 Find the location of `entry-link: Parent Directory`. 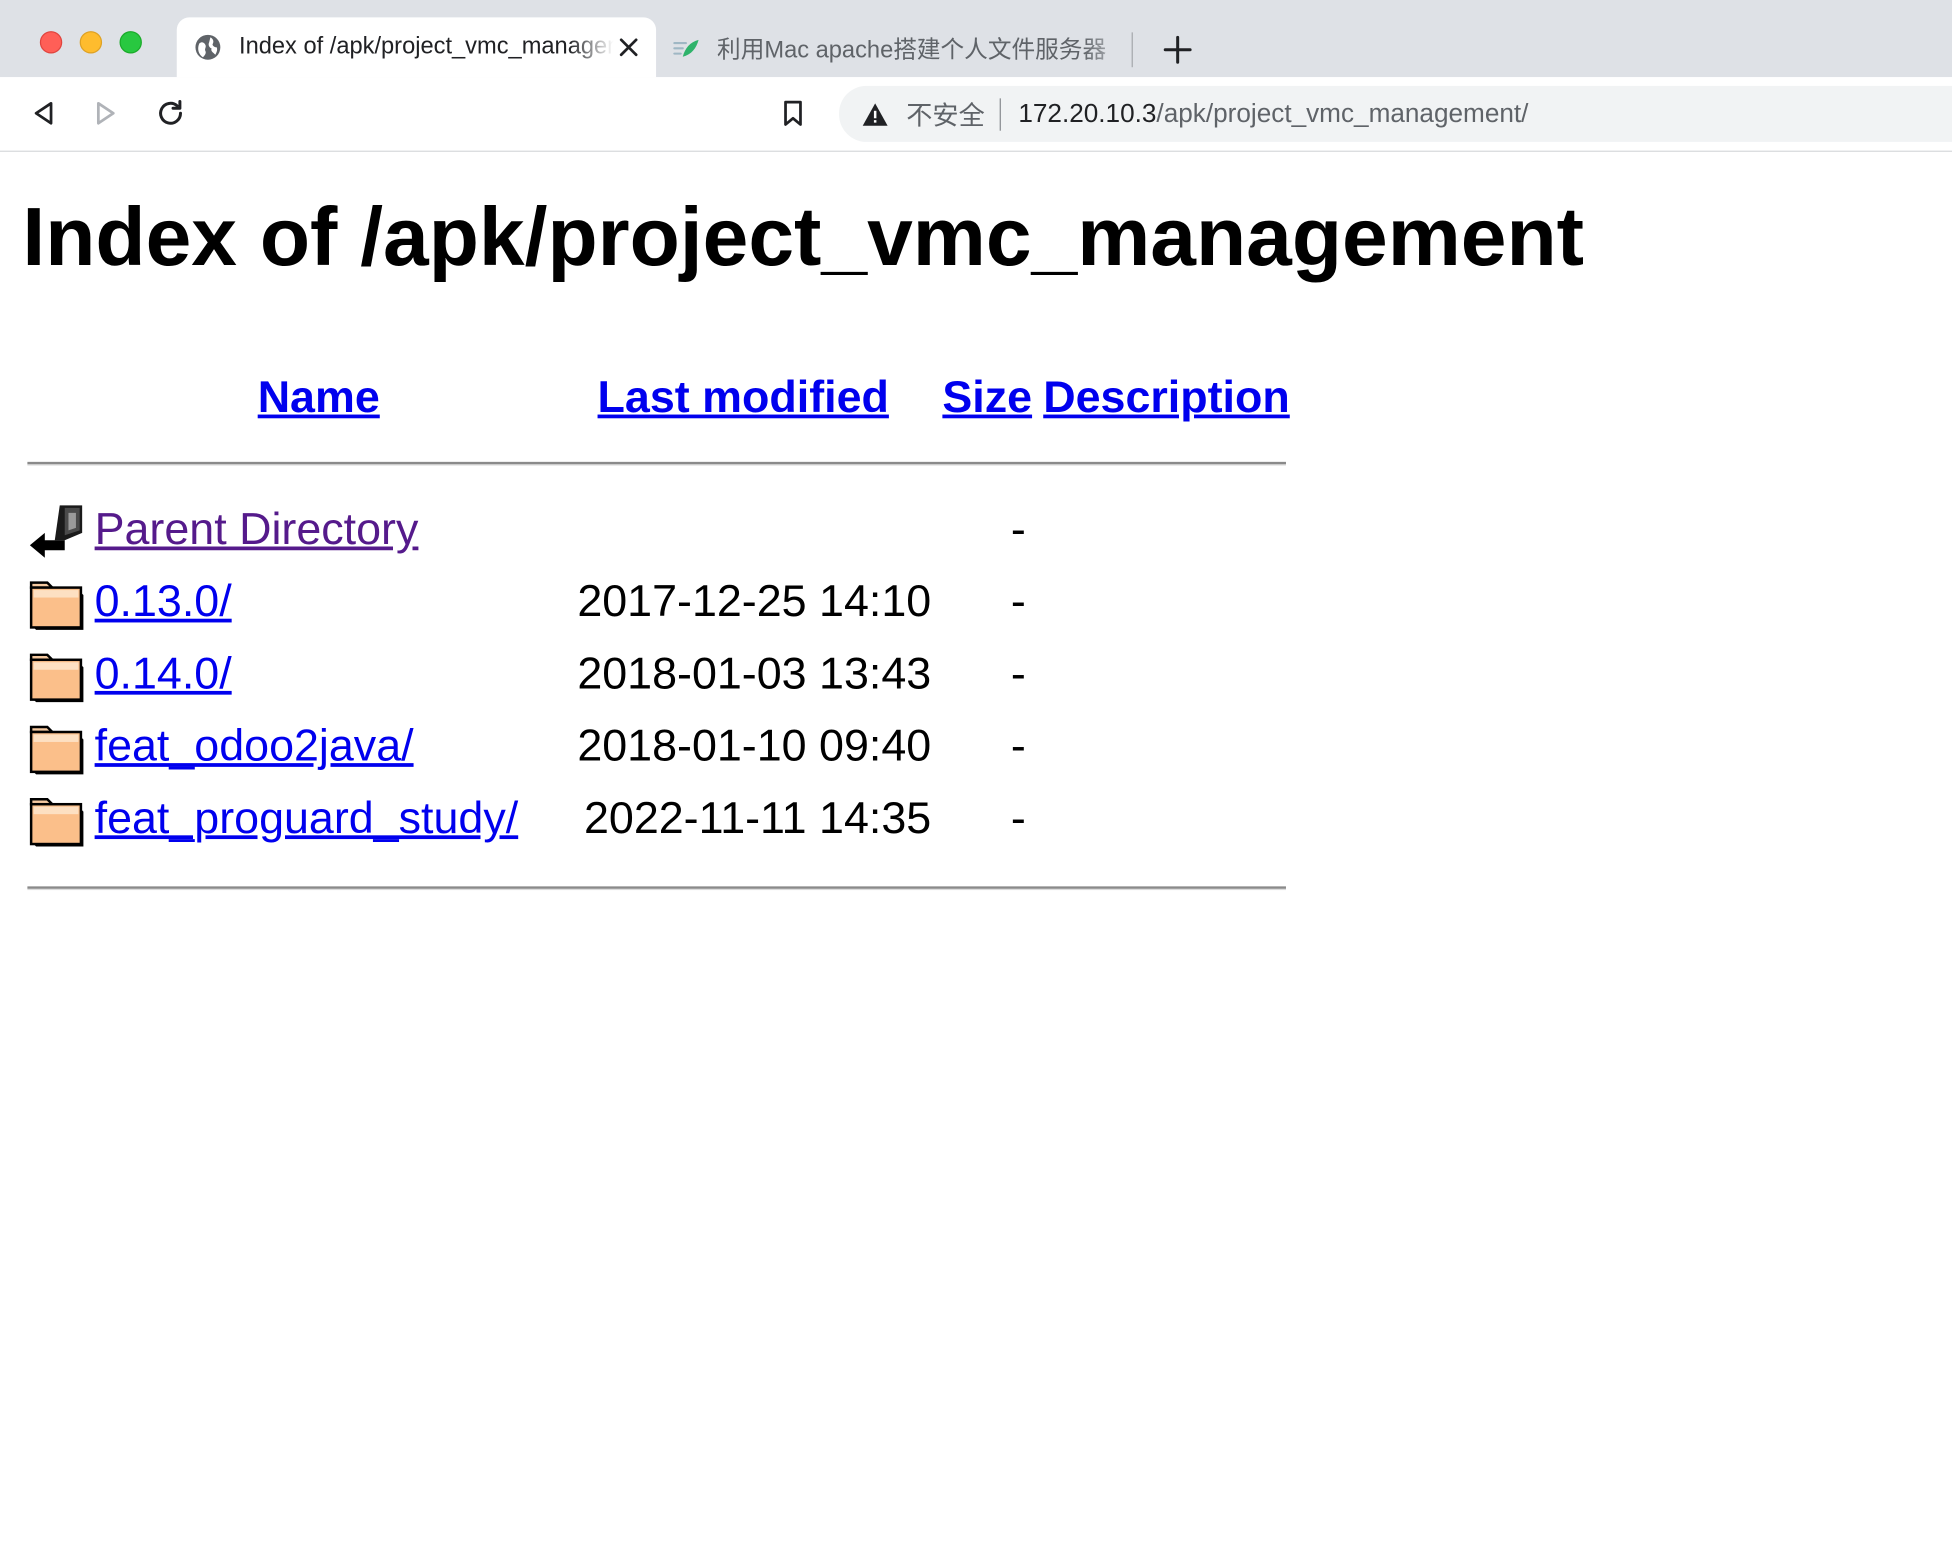

entry-link: Parent Directory is located at coordinates (257, 529).